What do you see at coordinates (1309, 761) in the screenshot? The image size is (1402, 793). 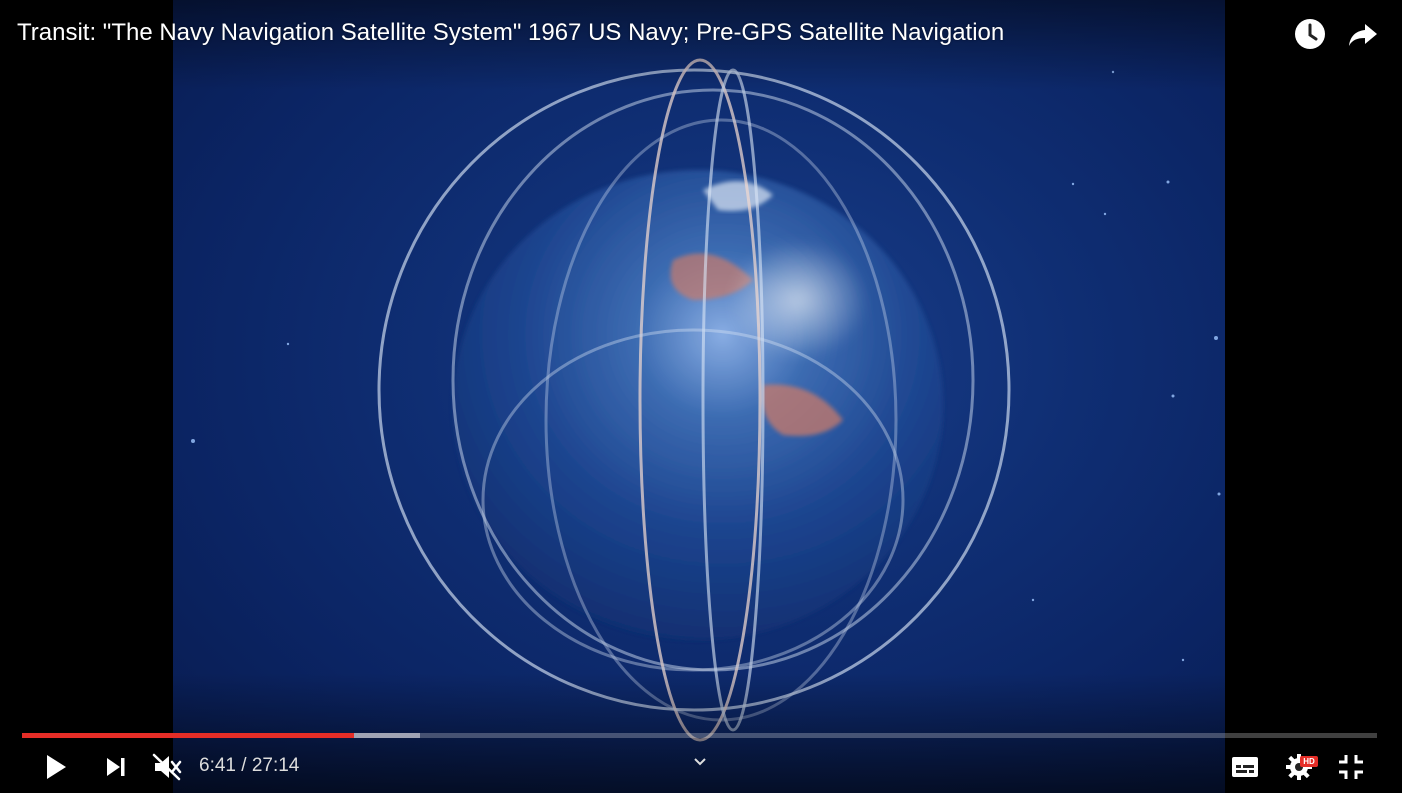 I see `hd-badge: HD` at bounding box center [1309, 761].